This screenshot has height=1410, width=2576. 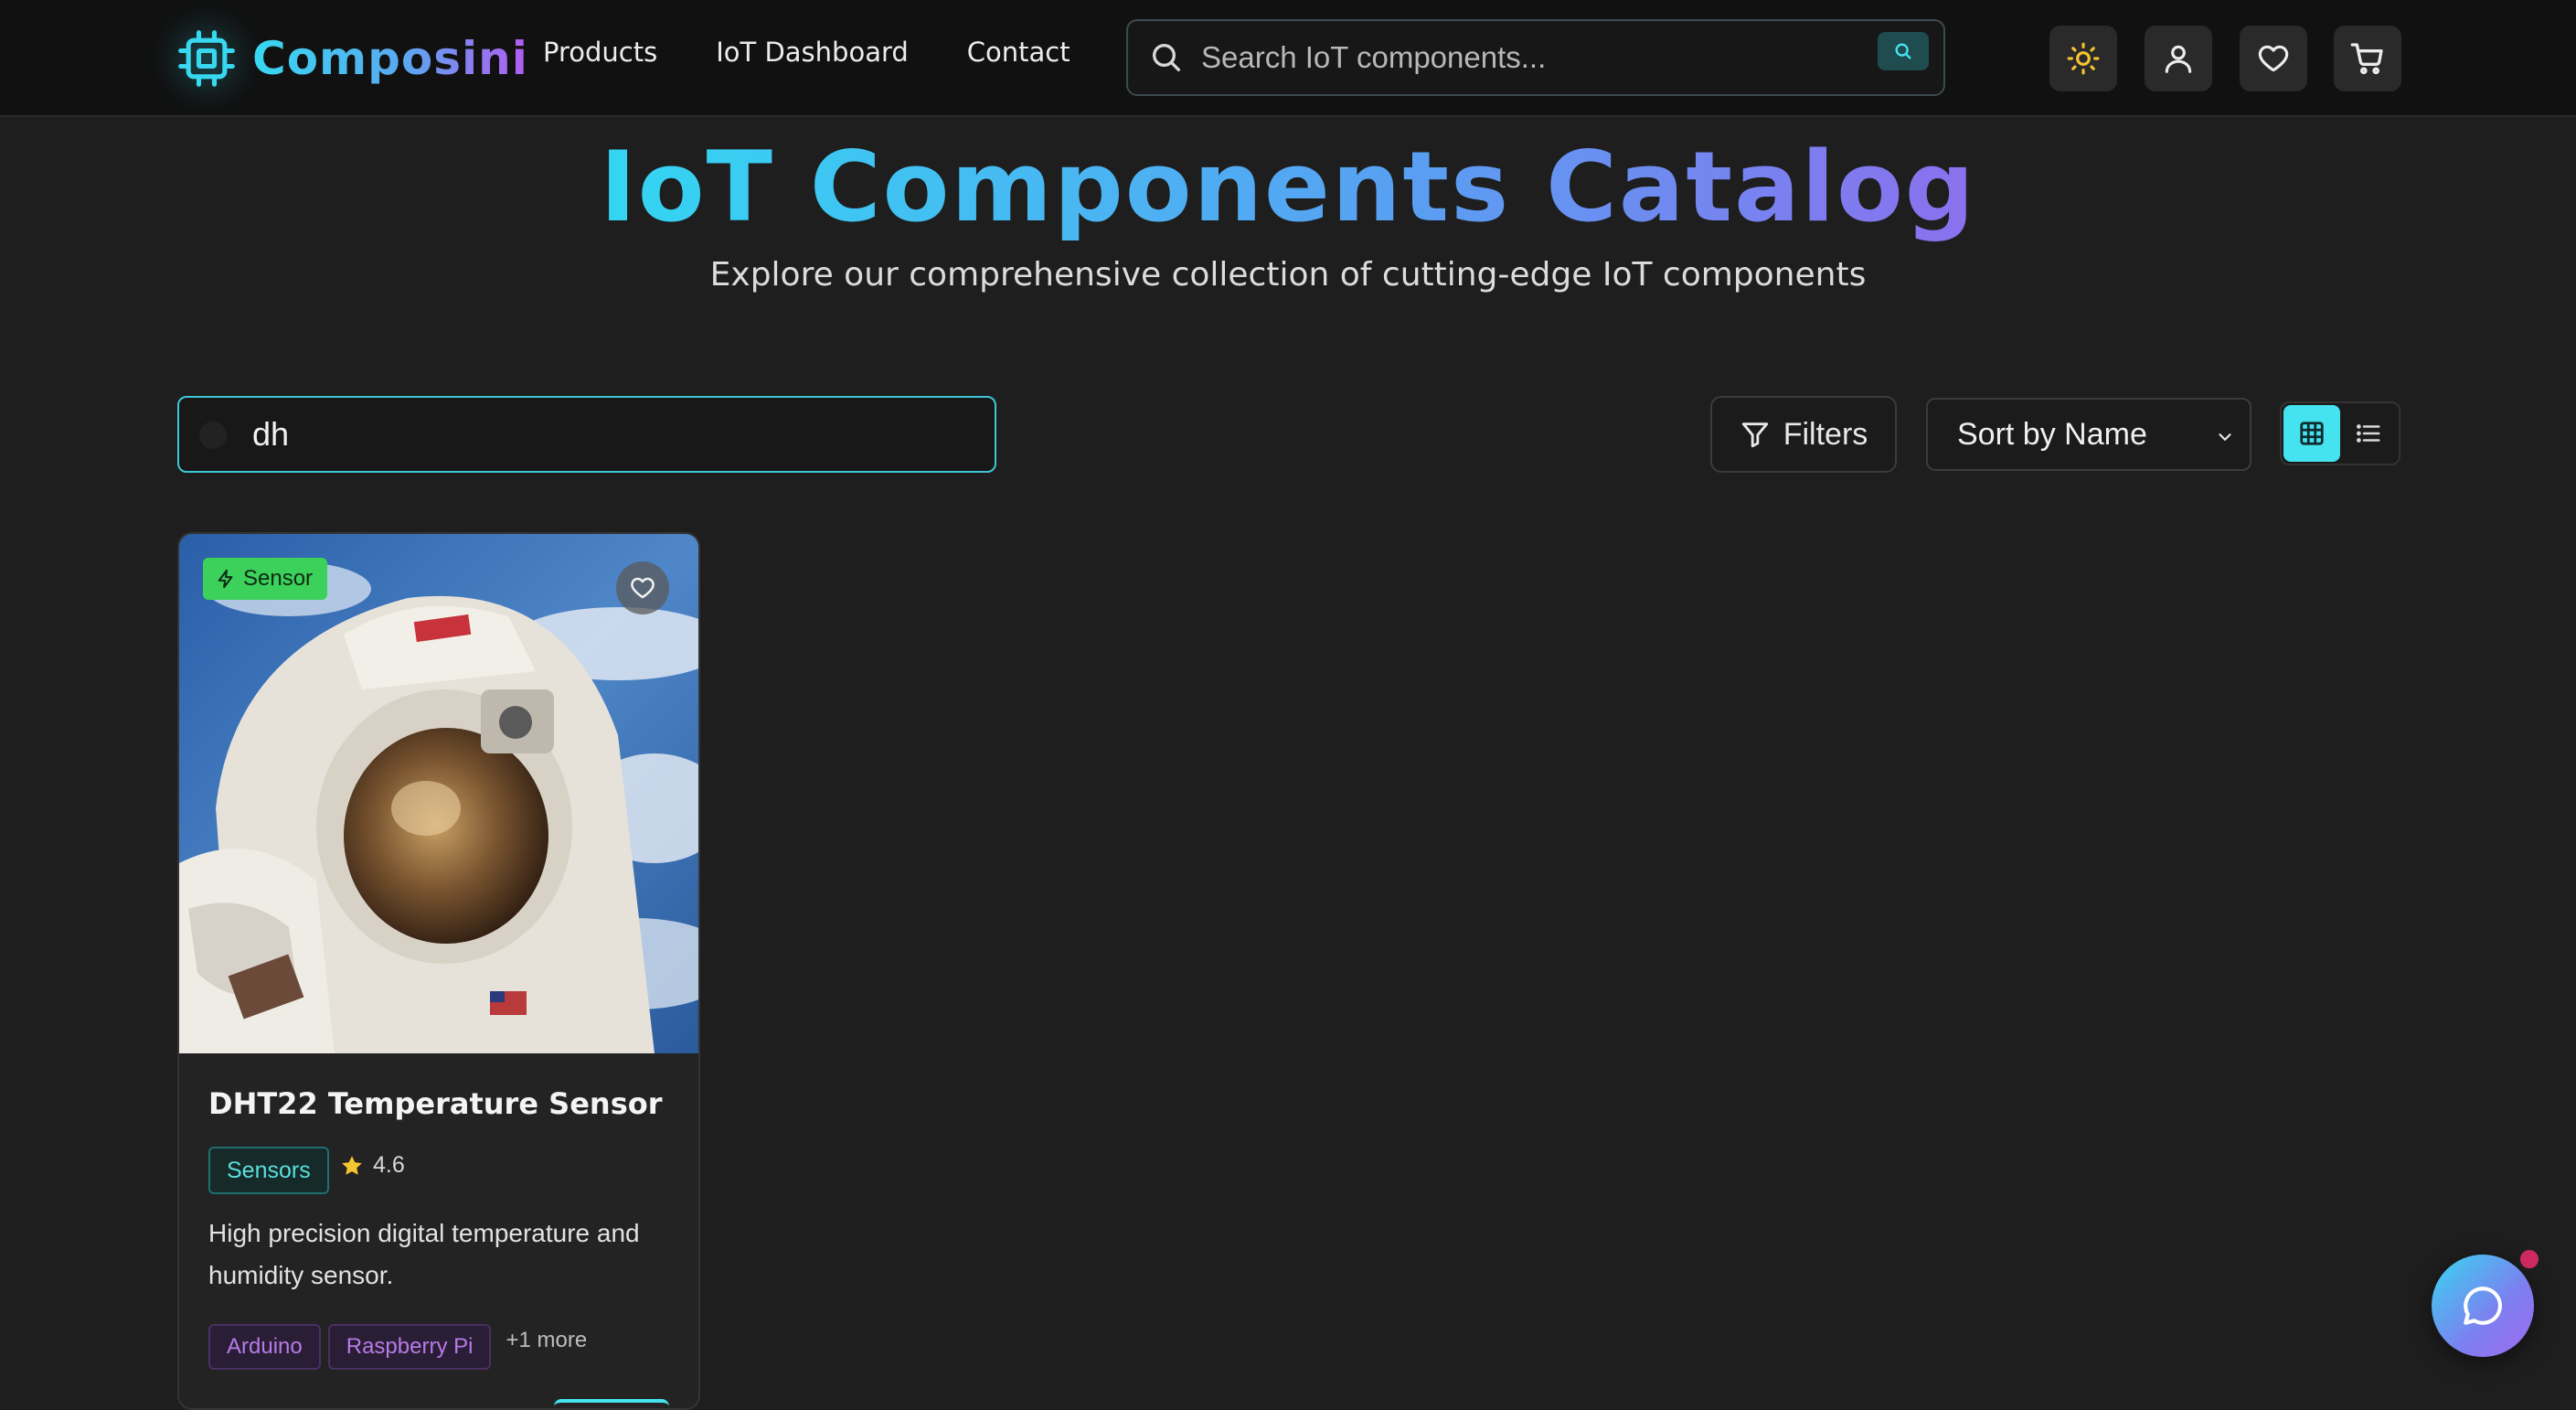 I want to click on nav-link-contact: Contact, so click(x=1018, y=52).